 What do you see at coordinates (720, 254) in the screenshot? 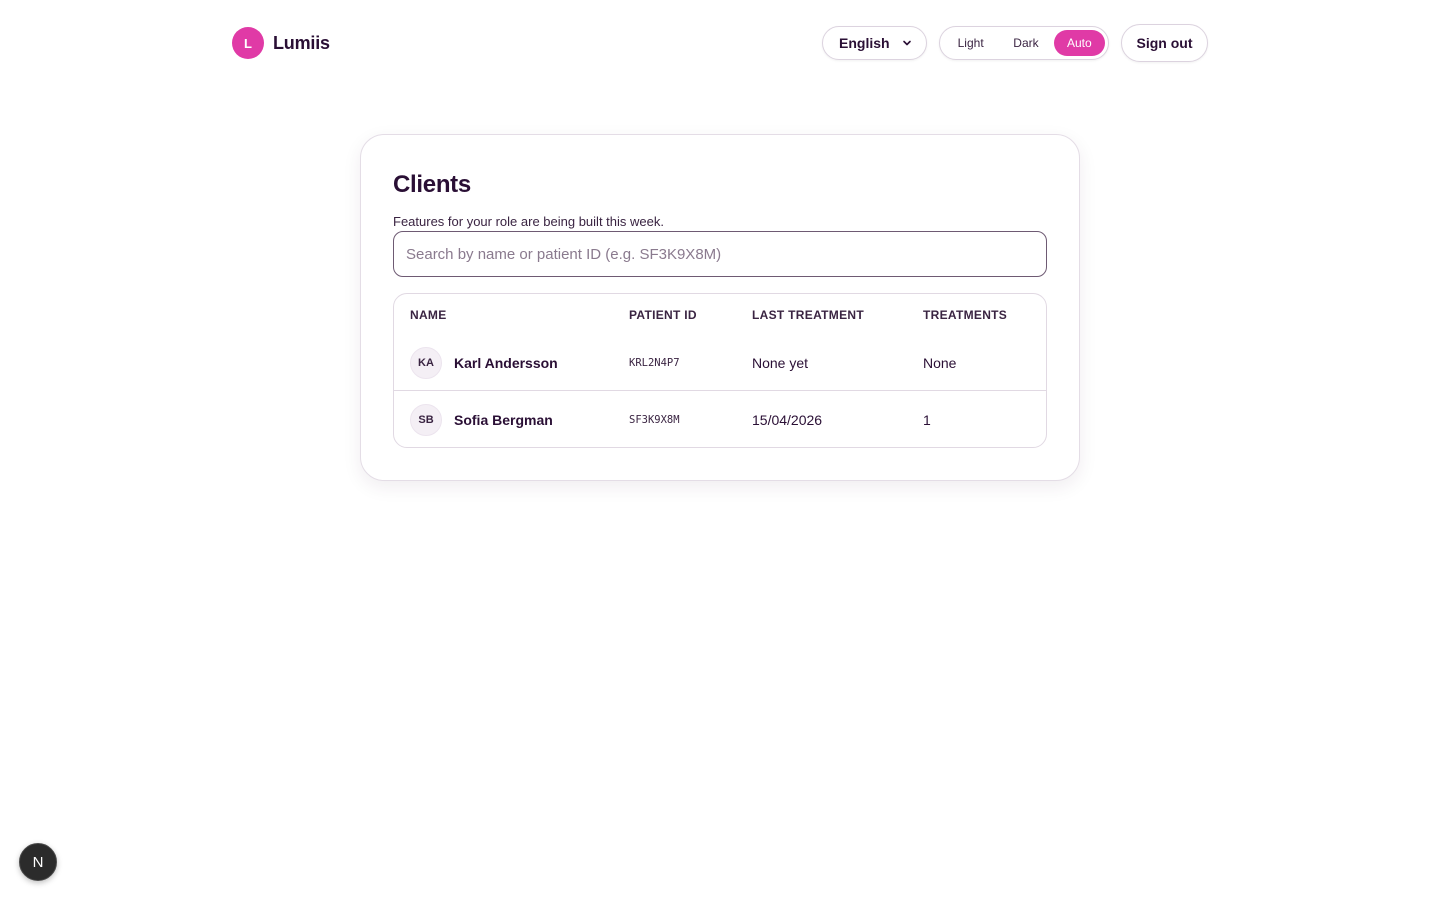
I see `search-input` at bounding box center [720, 254].